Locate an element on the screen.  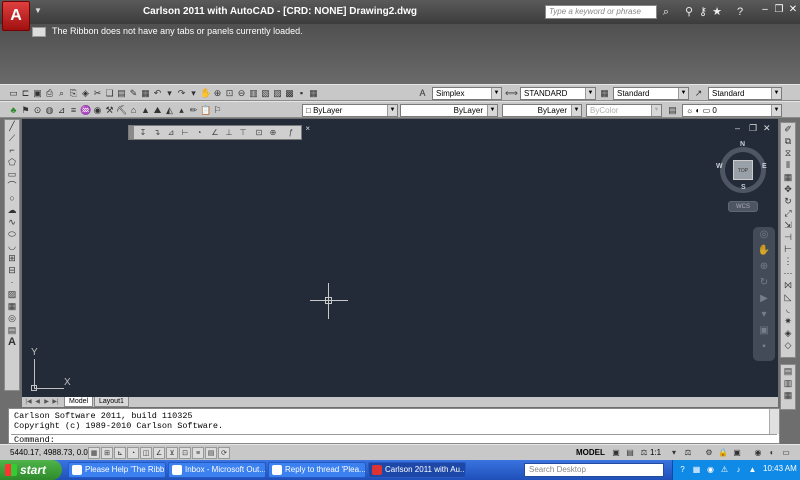
viewport-restore-icon: ❐ is located at coordinates (753, 128).